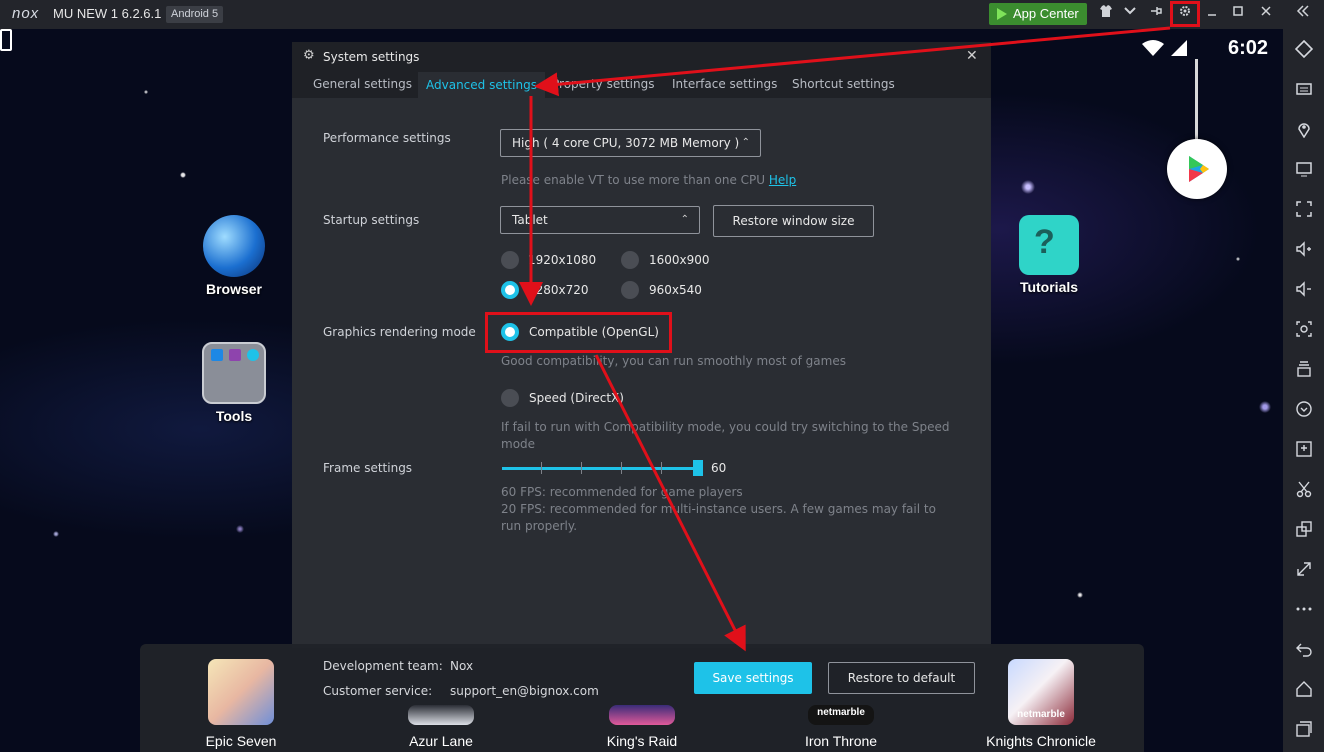 This screenshot has height=752, width=1324. I want to click on tab-general-settings: General settings, so click(362, 84).